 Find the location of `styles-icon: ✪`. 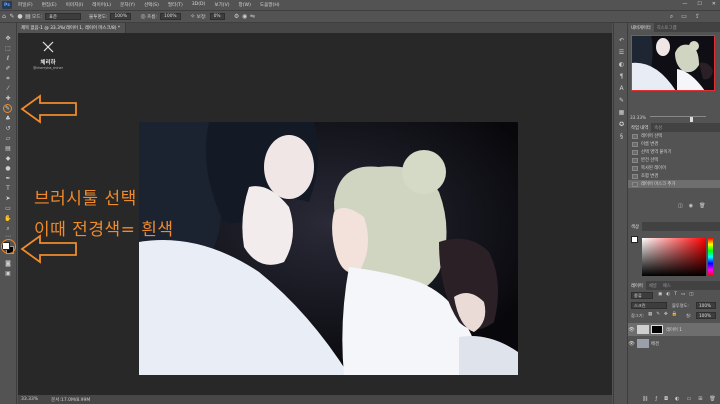

styles-icon: ✪ is located at coordinates (621, 124).